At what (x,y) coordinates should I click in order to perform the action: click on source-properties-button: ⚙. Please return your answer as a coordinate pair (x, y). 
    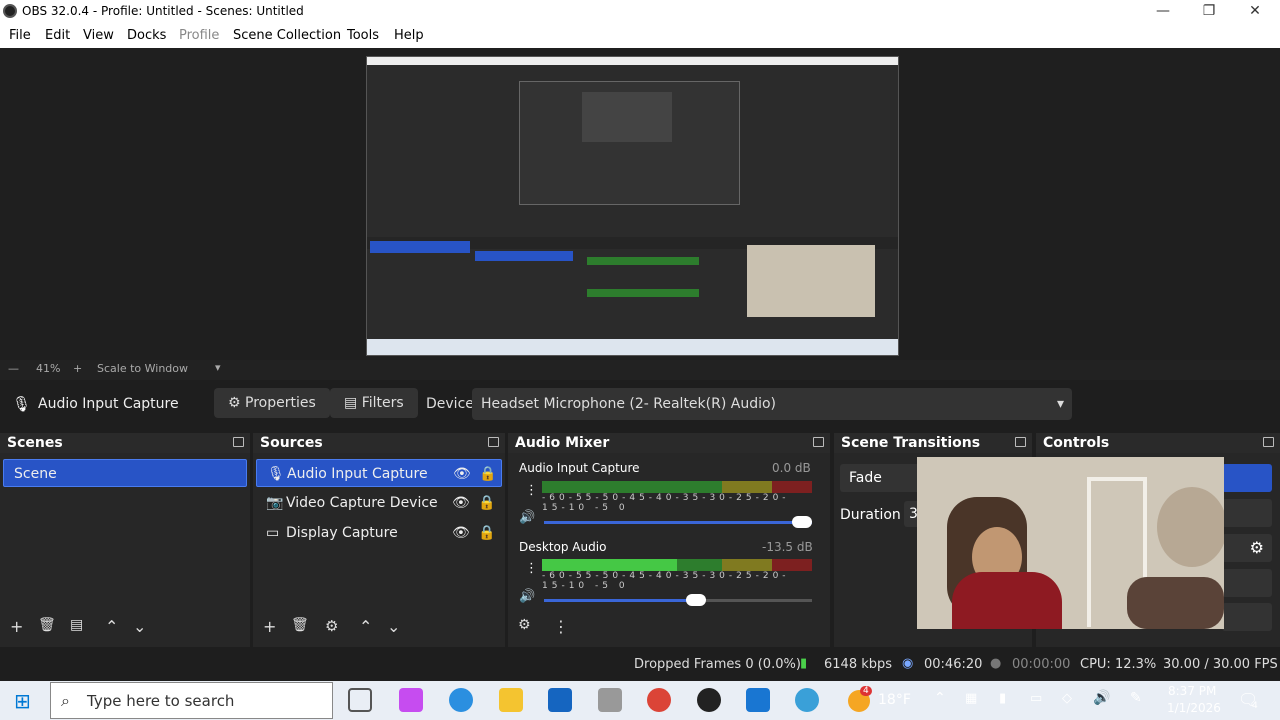
    Looking at the image, I should click on (331, 626).